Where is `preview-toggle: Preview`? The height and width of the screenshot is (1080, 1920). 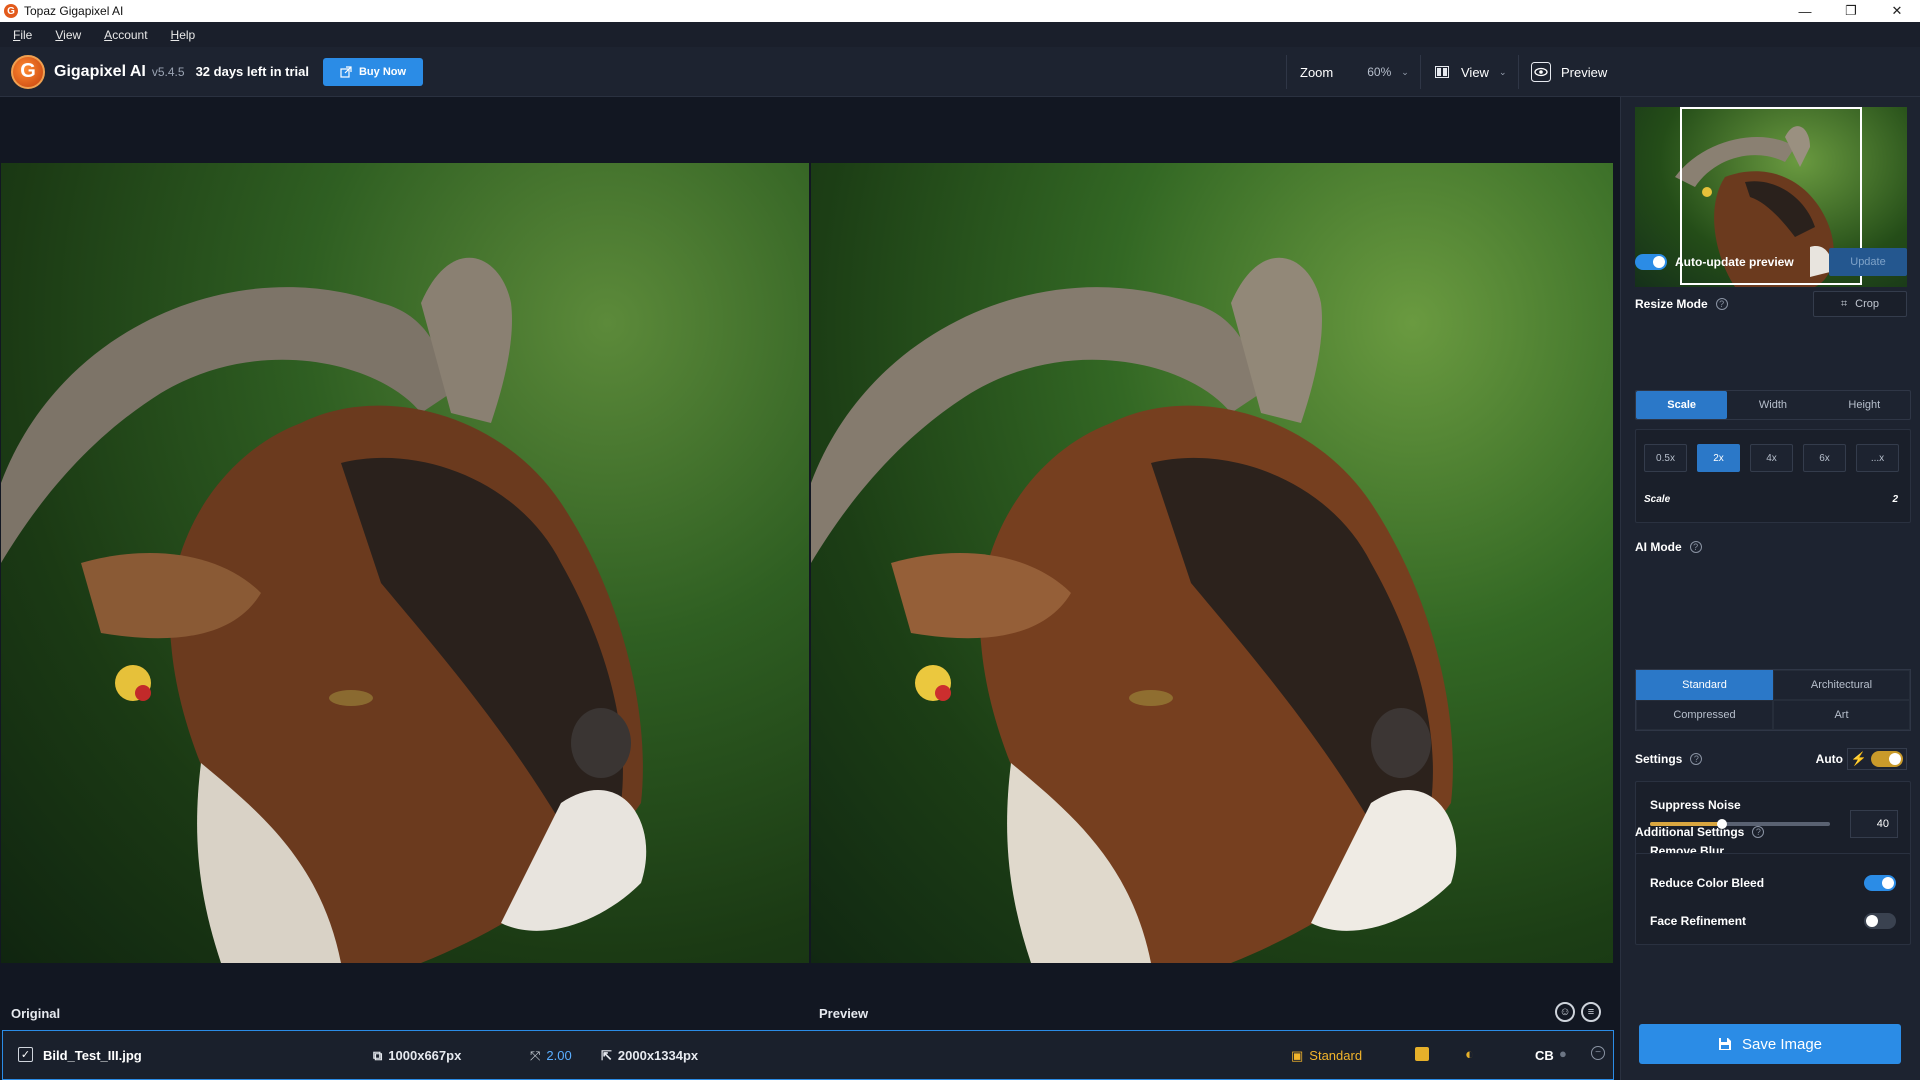 preview-toggle: Preview is located at coordinates (1568, 72).